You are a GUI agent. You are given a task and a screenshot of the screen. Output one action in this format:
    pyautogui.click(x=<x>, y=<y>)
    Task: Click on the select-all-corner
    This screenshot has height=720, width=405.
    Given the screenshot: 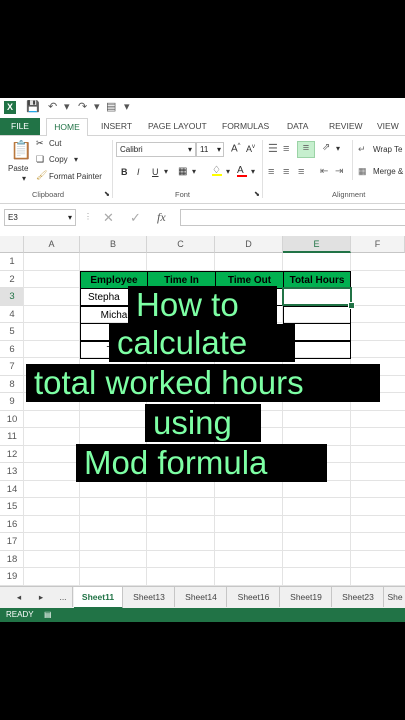 What is the action you would take?
    pyautogui.click(x=12, y=244)
    